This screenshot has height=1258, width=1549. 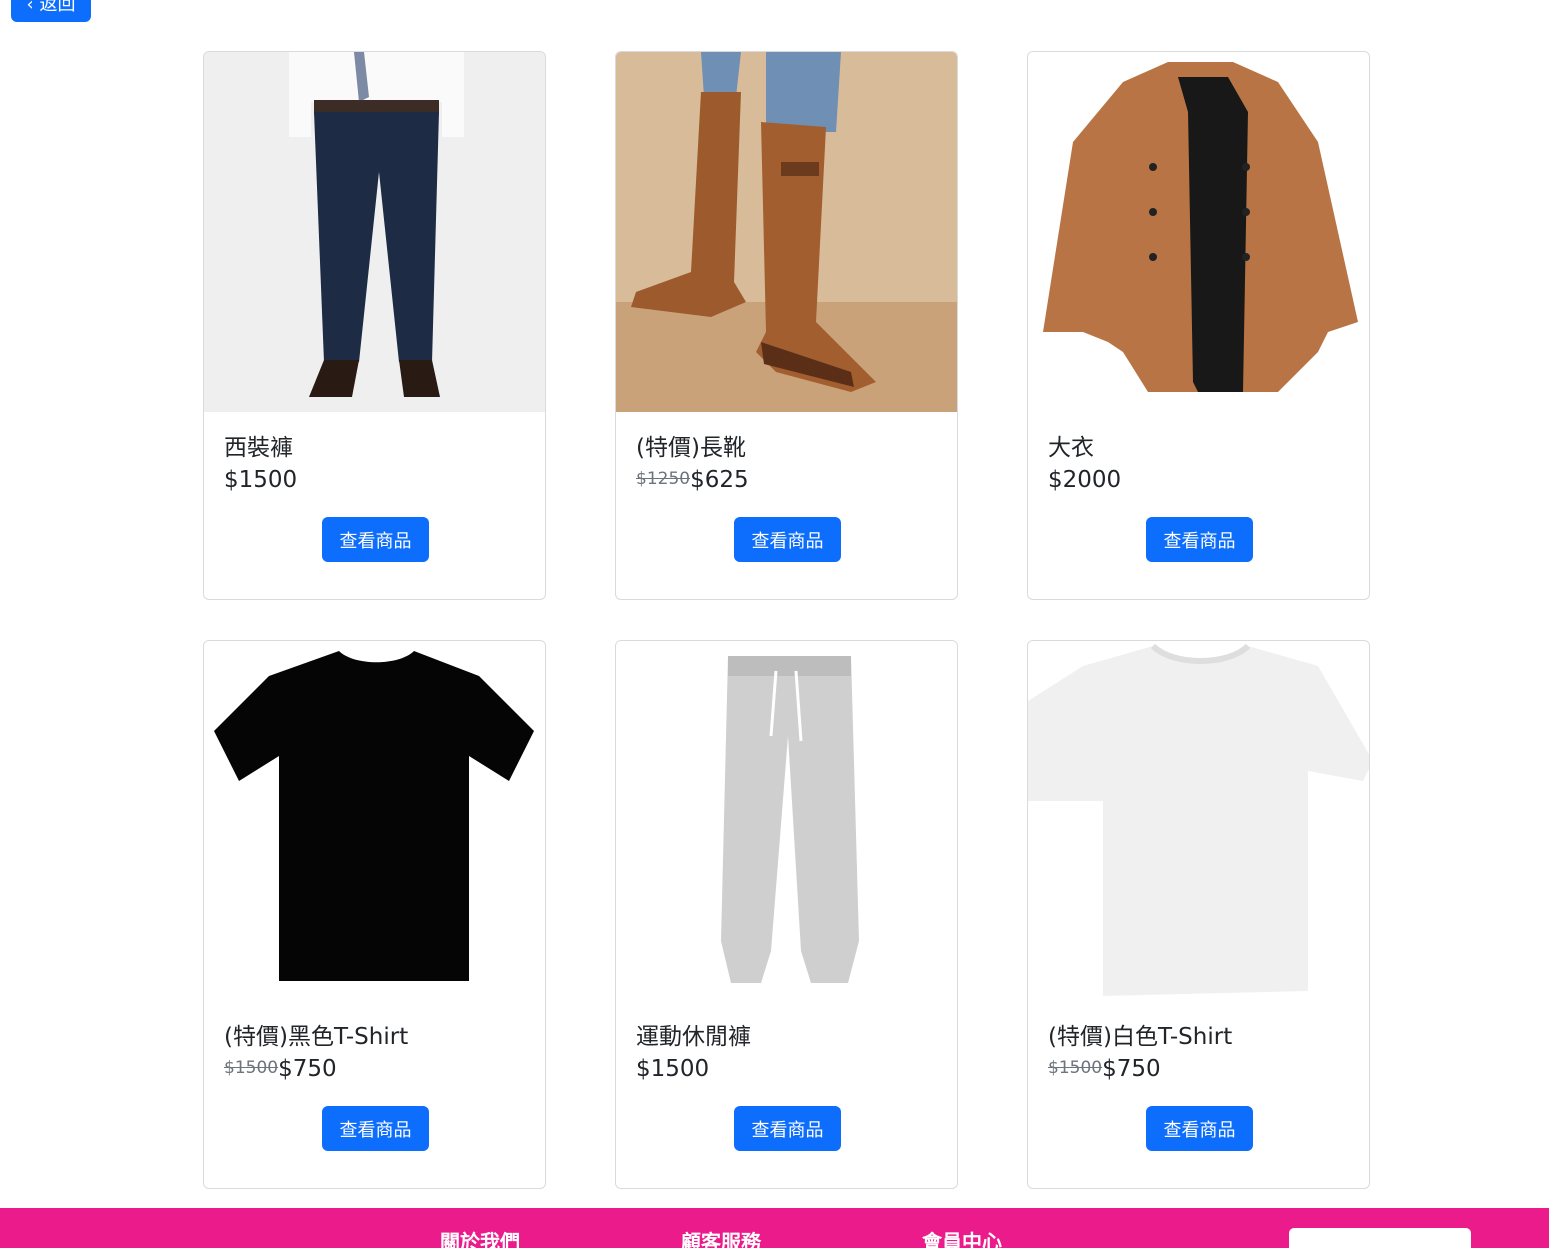 What do you see at coordinates (258, 448) in the screenshot?
I see `product-title: 西裝褲` at bounding box center [258, 448].